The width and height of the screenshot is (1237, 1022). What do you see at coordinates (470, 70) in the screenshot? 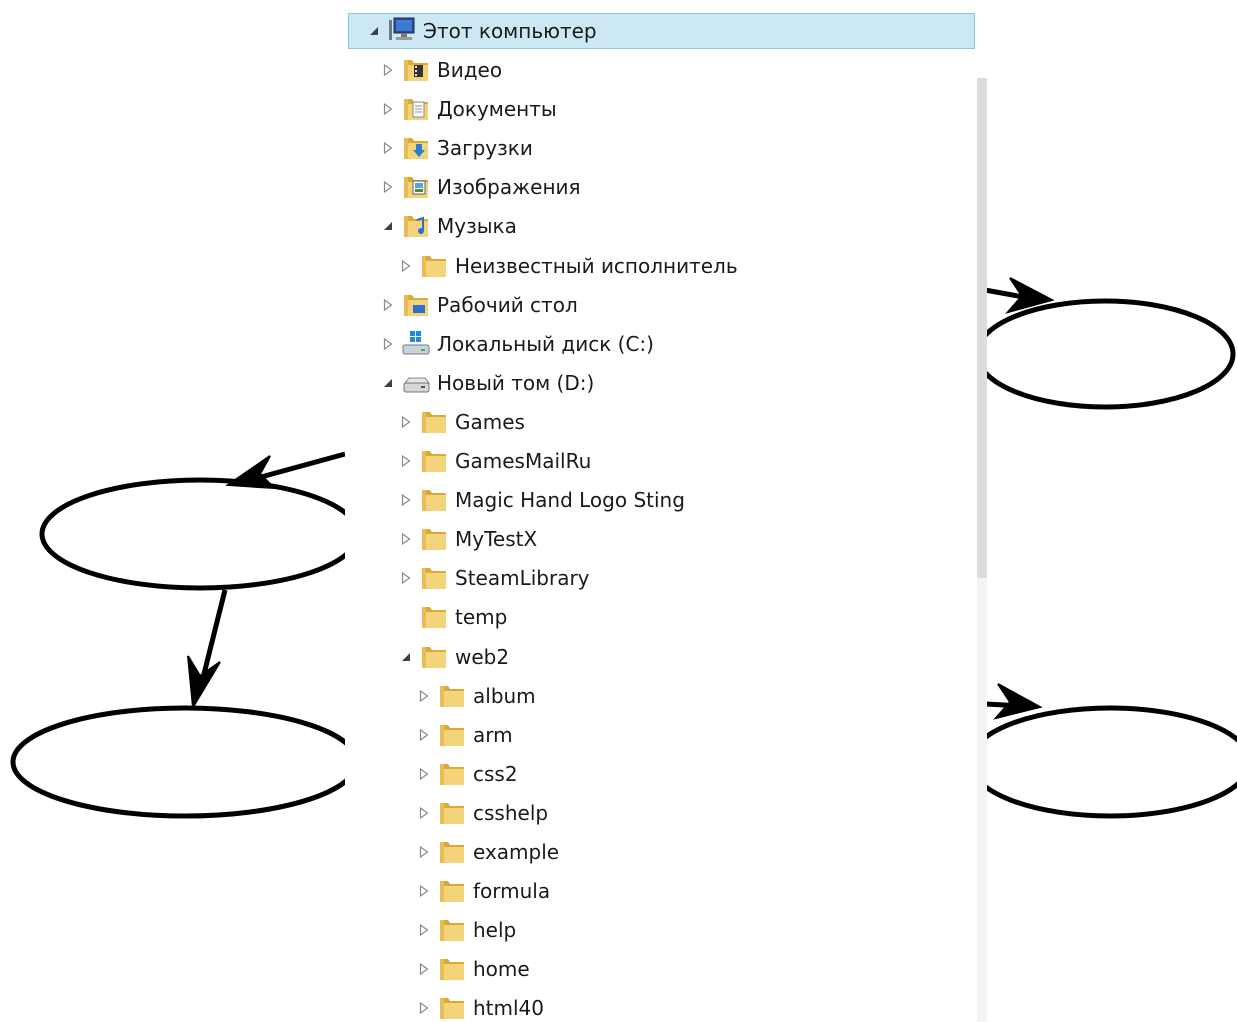
I see `tree-item-label: Видео` at bounding box center [470, 70].